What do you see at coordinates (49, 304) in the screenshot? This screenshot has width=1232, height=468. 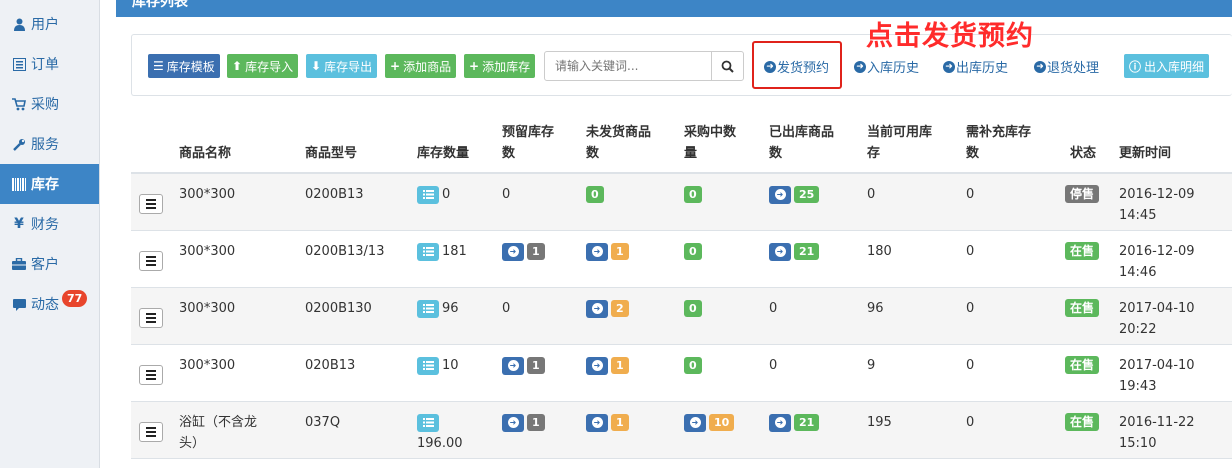 I see `sidebar-item-activity: 动态 77` at bounding box center [49, 304].